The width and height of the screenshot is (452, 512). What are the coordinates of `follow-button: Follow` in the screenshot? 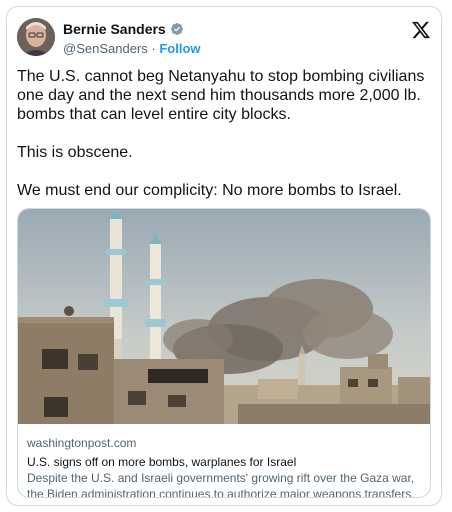 It's located at (179, 48).